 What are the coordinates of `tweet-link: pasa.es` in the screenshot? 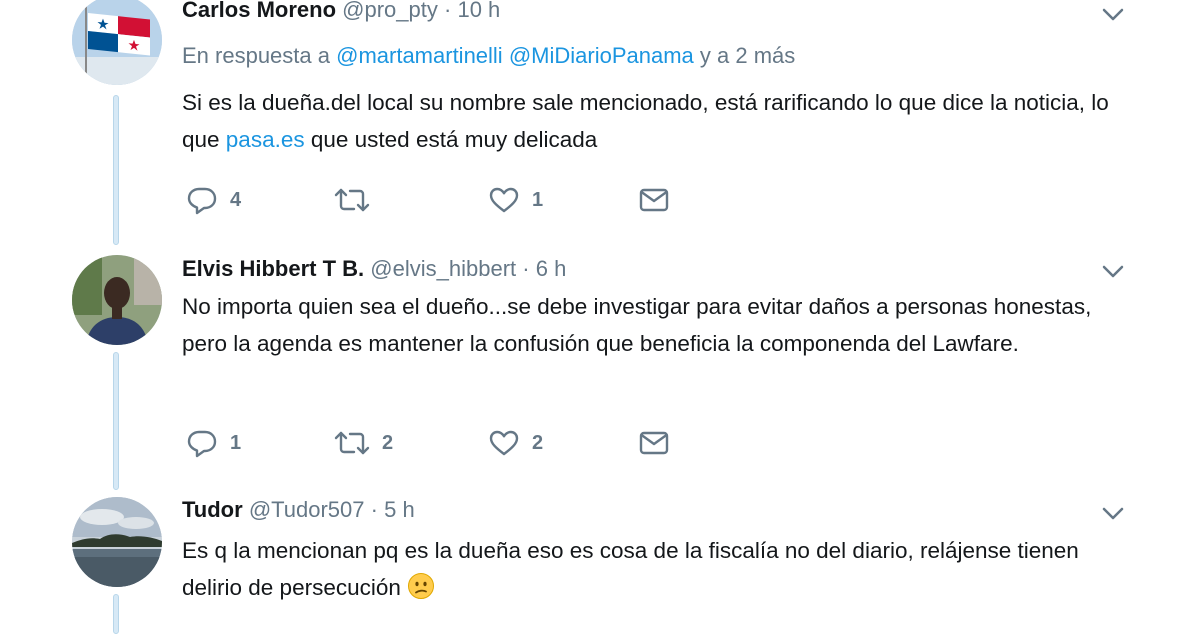 It's located at (265, 139).